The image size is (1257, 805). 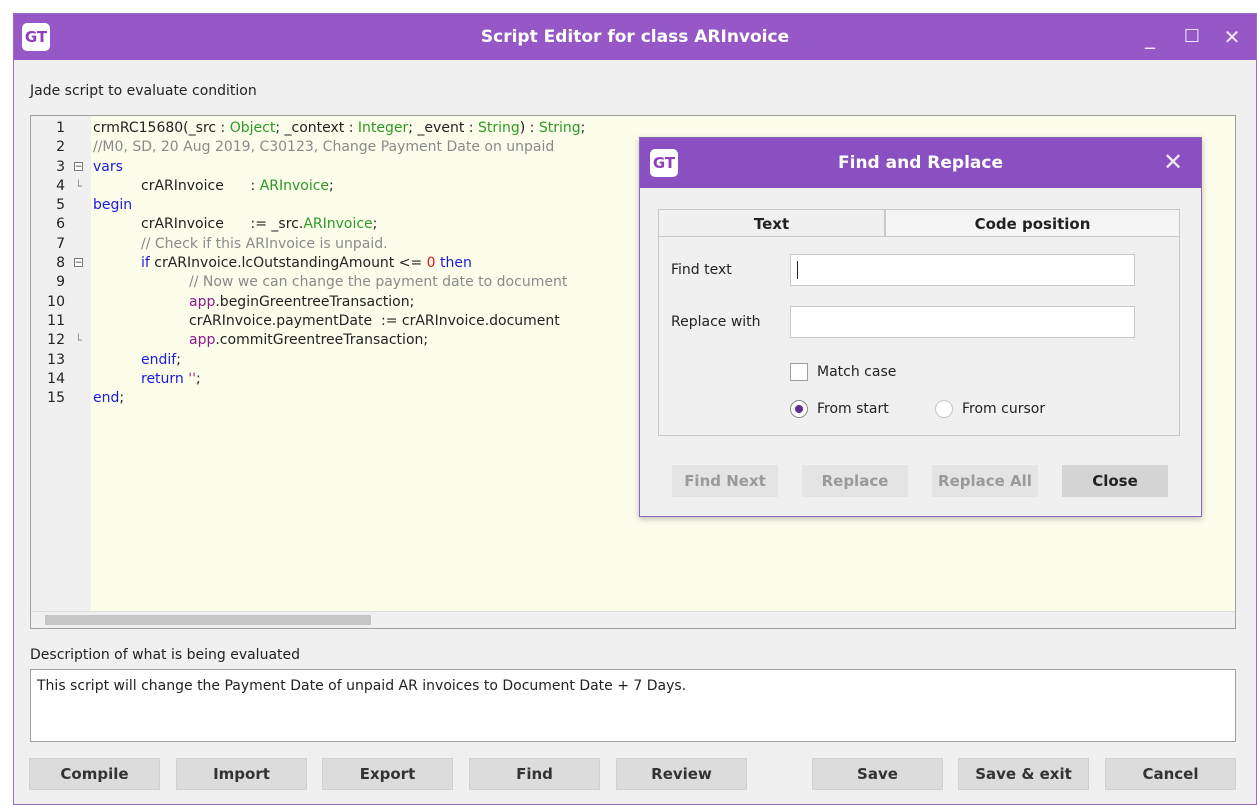 What do you see at coordinates (143, 91) in the screenshot?
I see `script-label: Jade script to evaluate condition` at bounding box center [143, 91].